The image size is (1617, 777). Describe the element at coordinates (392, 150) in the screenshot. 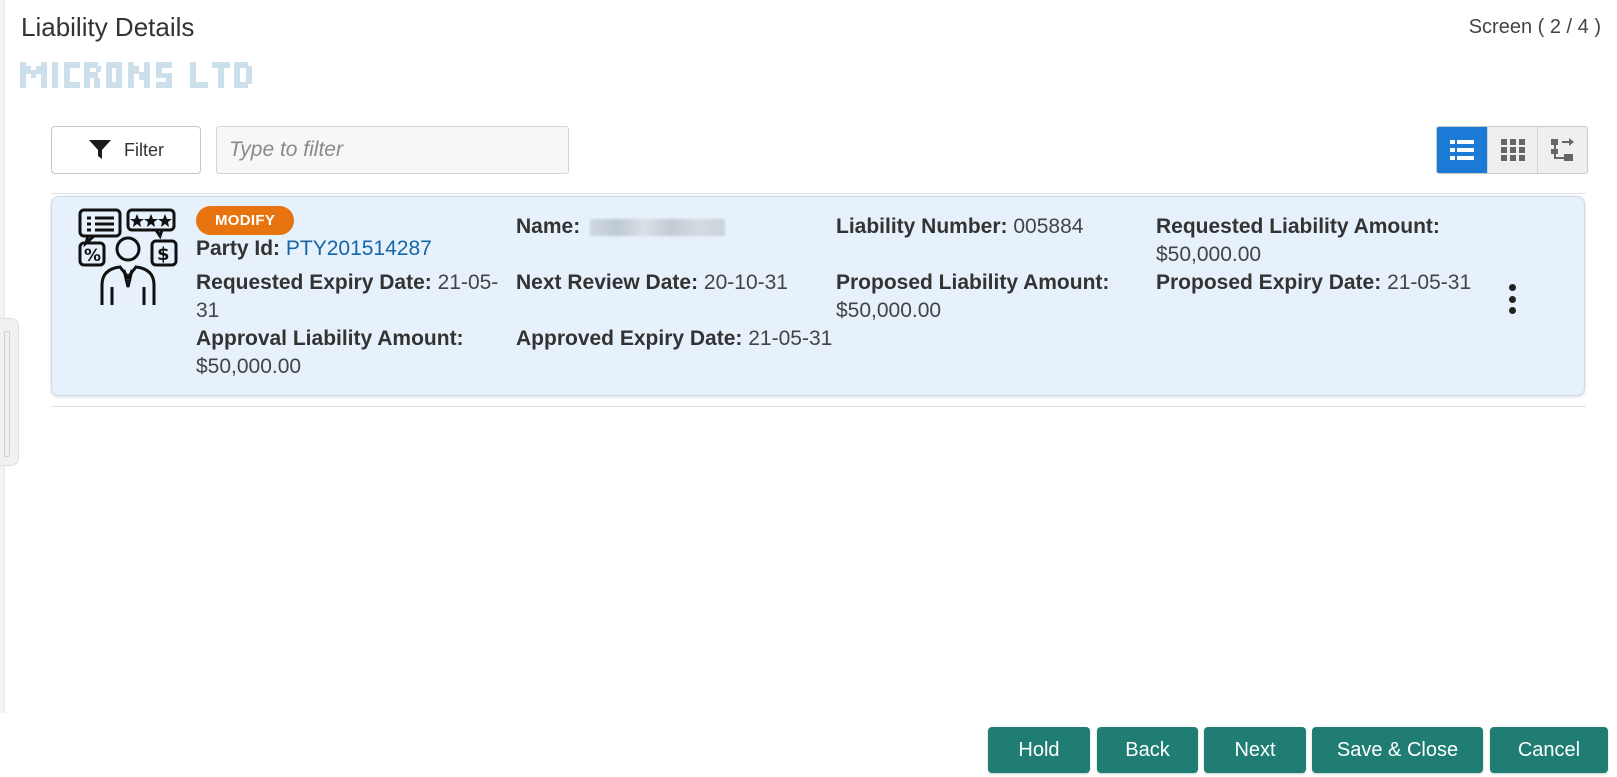

I see `filter-input` at that location.